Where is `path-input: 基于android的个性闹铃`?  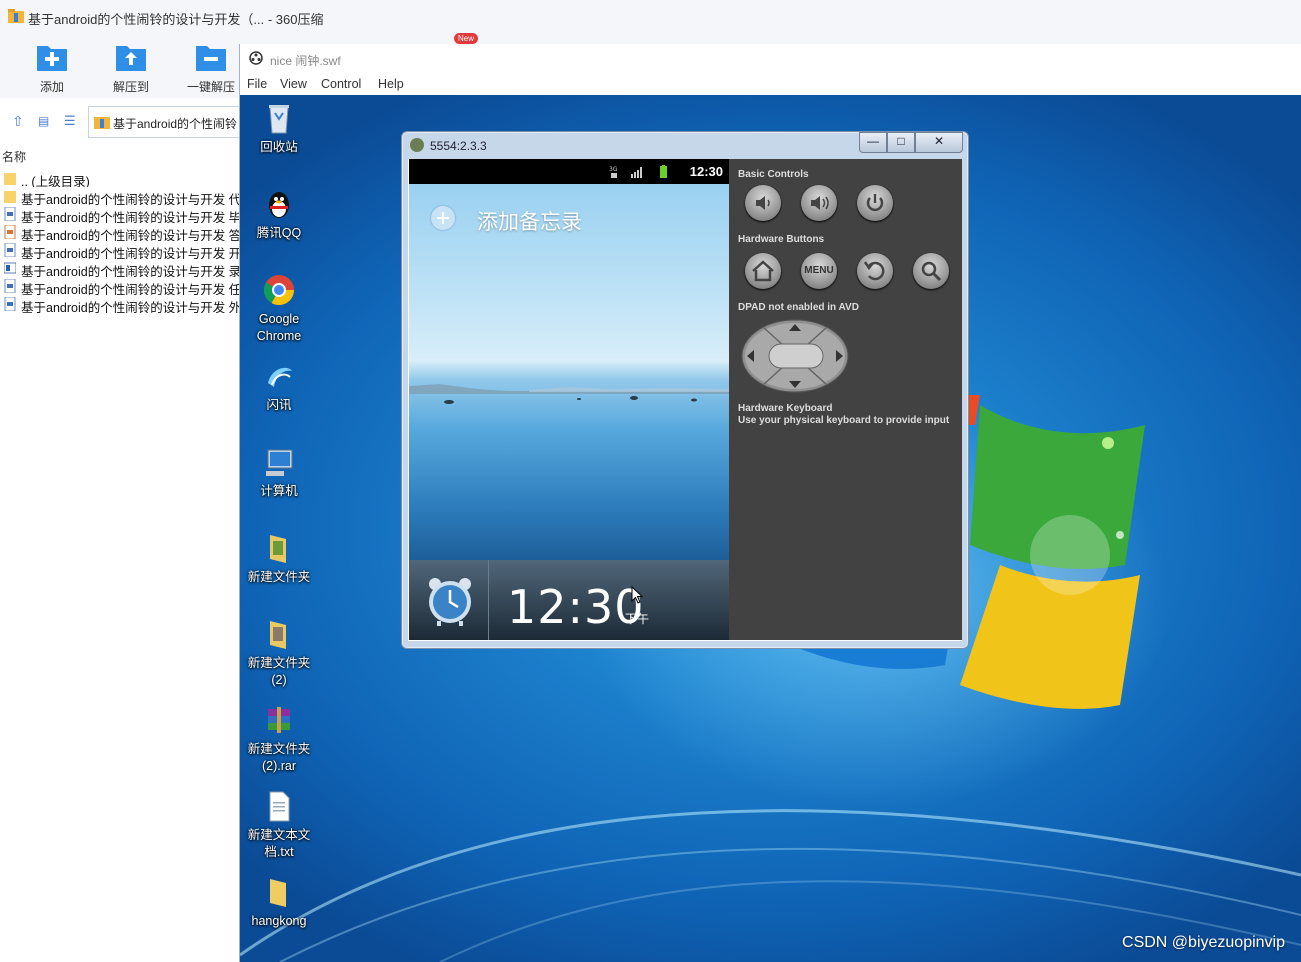 path-input: 基于android的个性闹铃 is located at coordinates (168, 122).